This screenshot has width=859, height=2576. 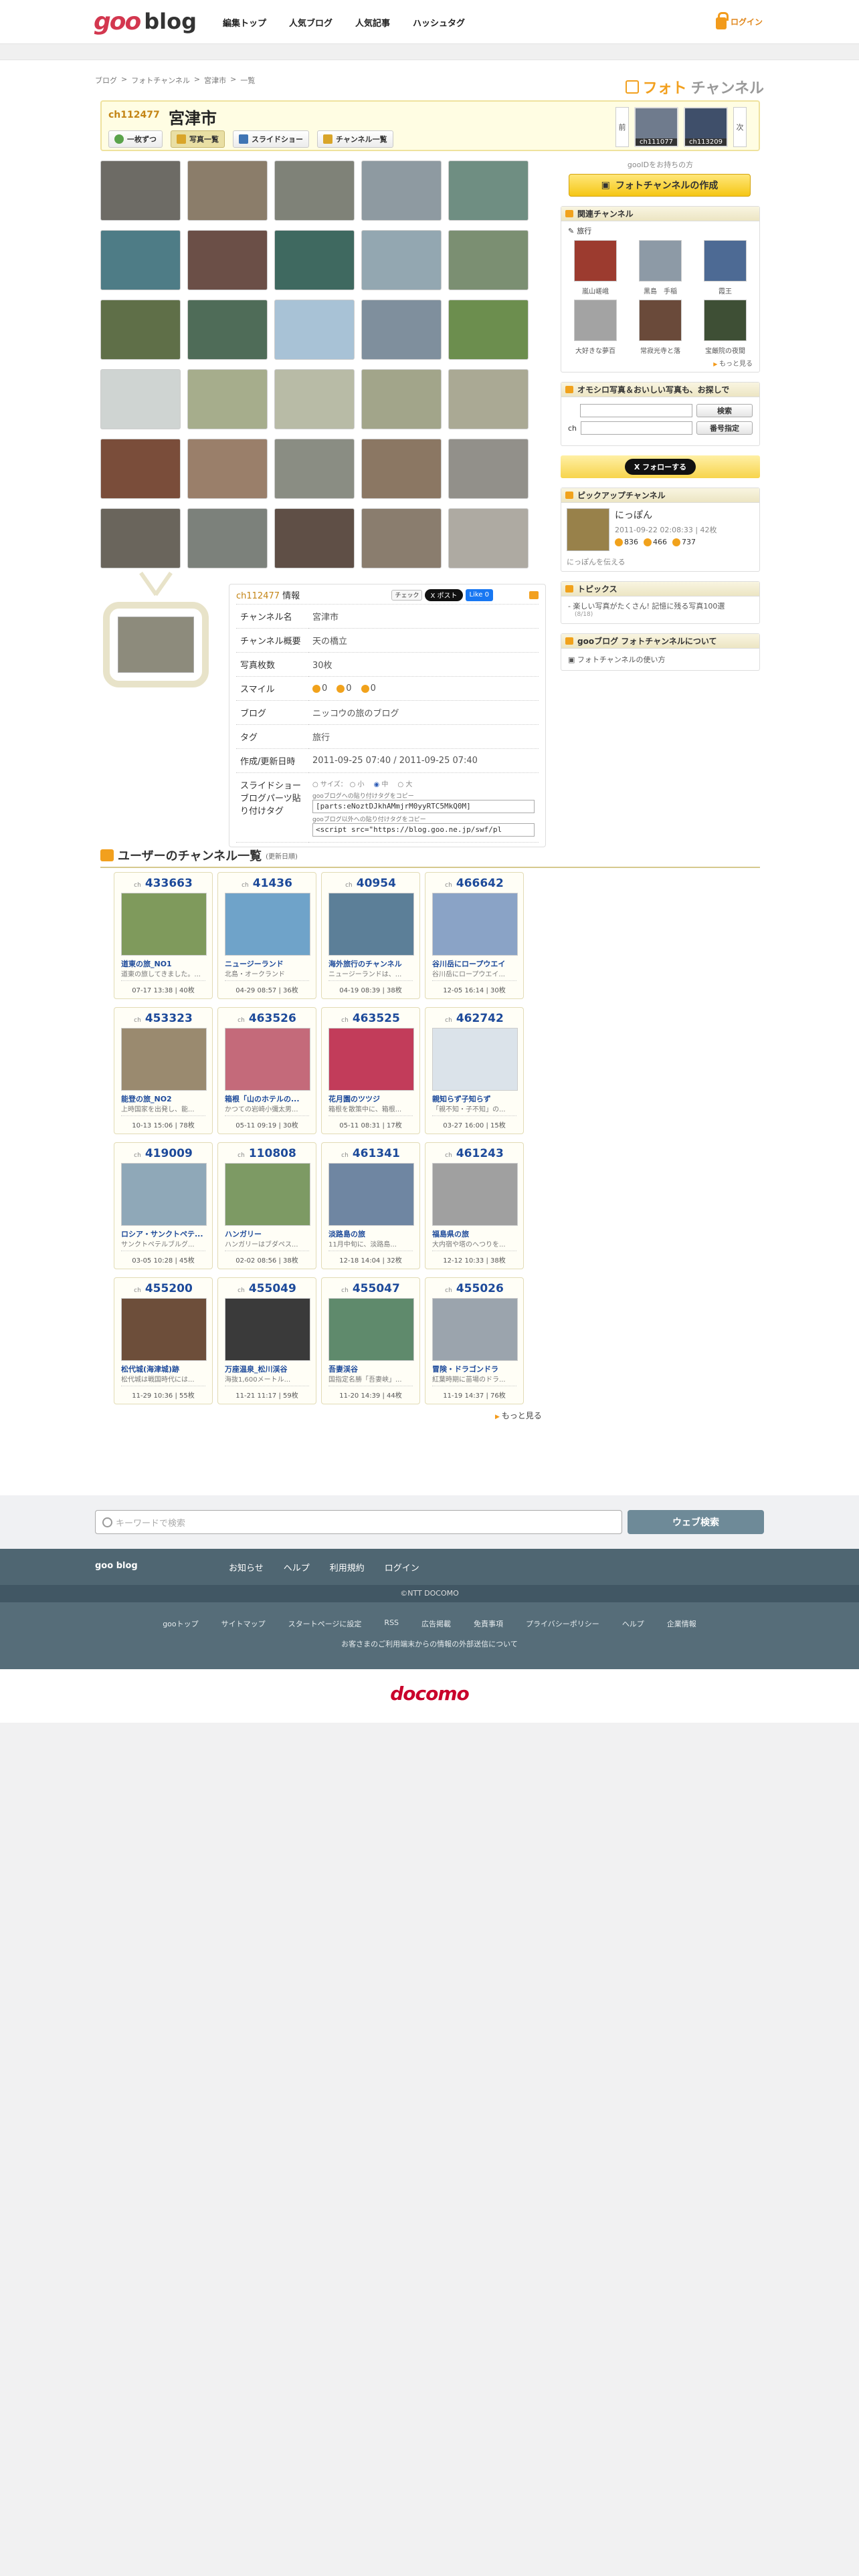 I want to click on tab-channel-list: チャンネル一覧, so click(x=355, y=139).